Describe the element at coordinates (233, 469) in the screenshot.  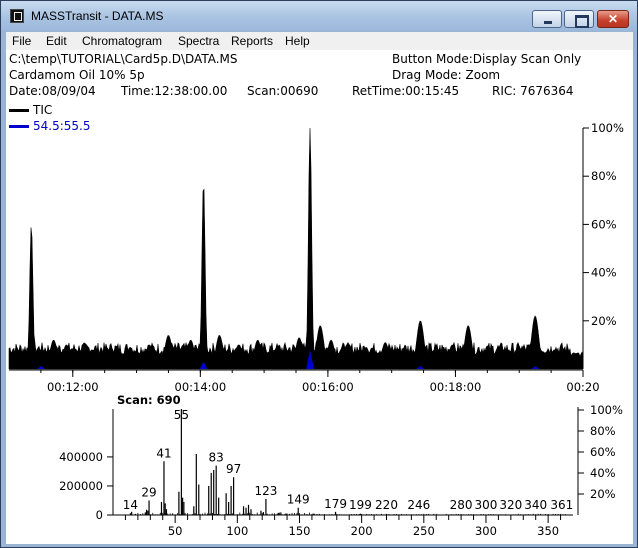
I see `spectrum-peak-label: 97` at that location.